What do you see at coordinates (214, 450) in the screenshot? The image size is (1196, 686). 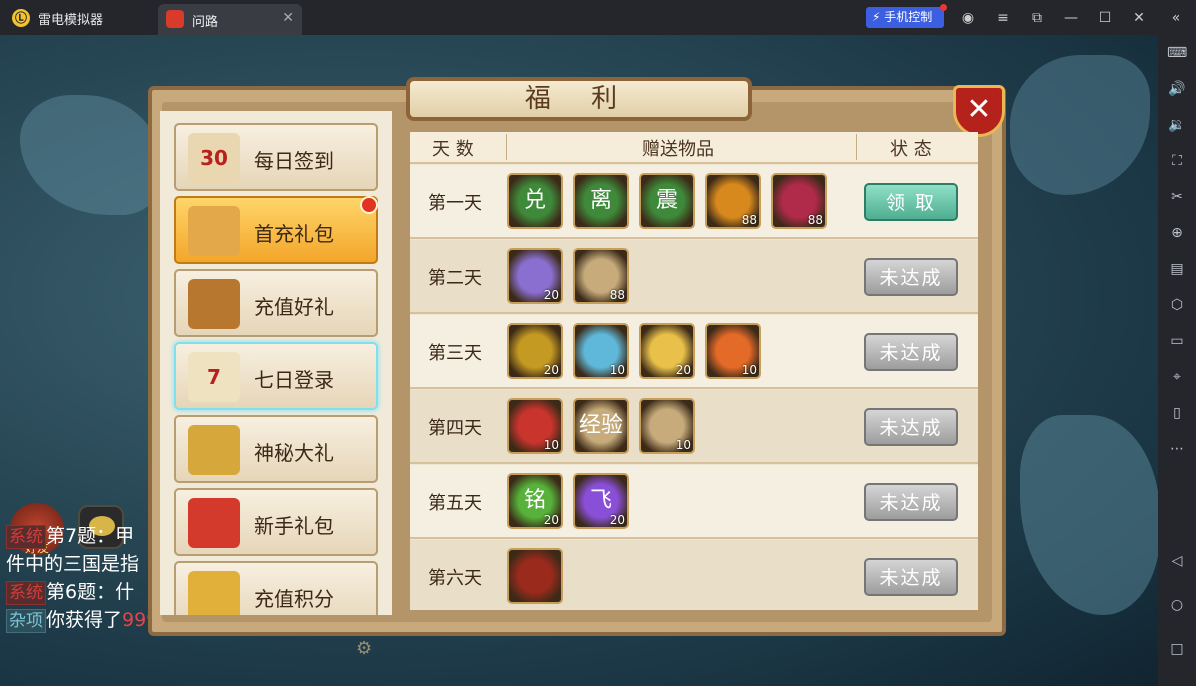 I see `gold-chest-icon` at bounding box center [214, 450].